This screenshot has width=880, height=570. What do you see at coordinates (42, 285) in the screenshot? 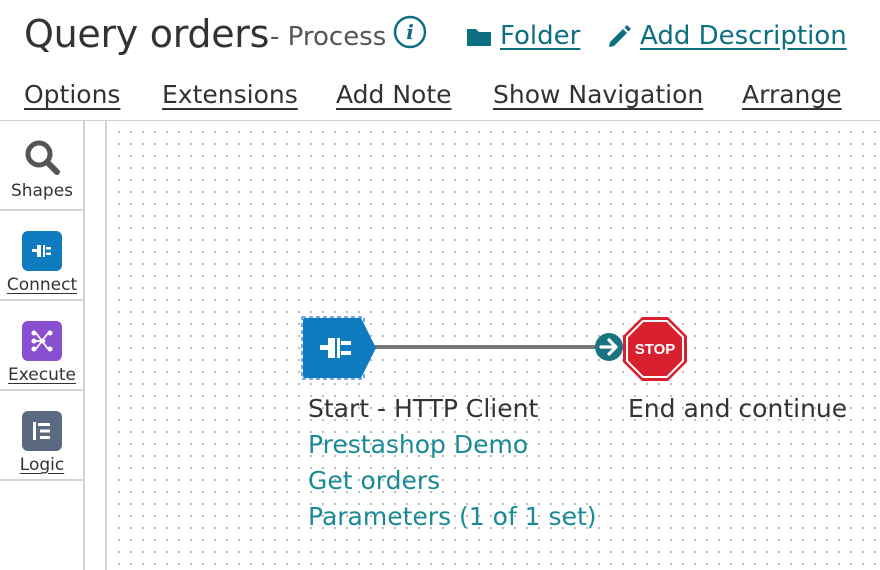
I see `palette-connect-label: Connect` at bounding box center [42, 285].